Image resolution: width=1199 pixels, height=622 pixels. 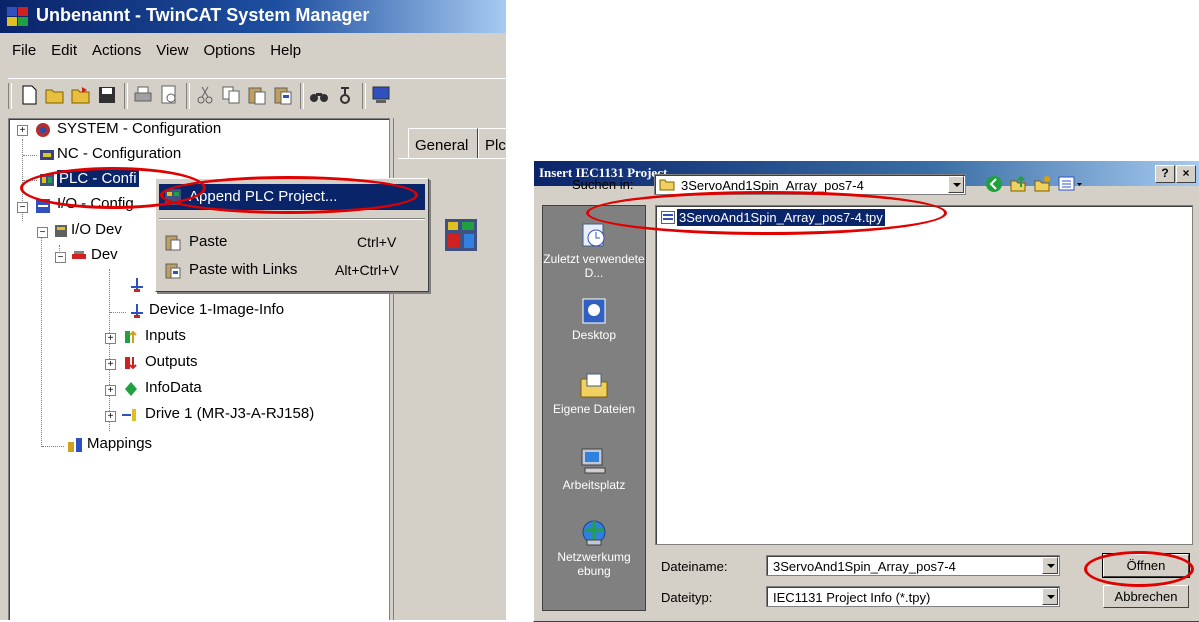 What do you see at coordinates (285, 50) in the screenshot?
I see `menu-help: Help` at bounding box center [285, 50].